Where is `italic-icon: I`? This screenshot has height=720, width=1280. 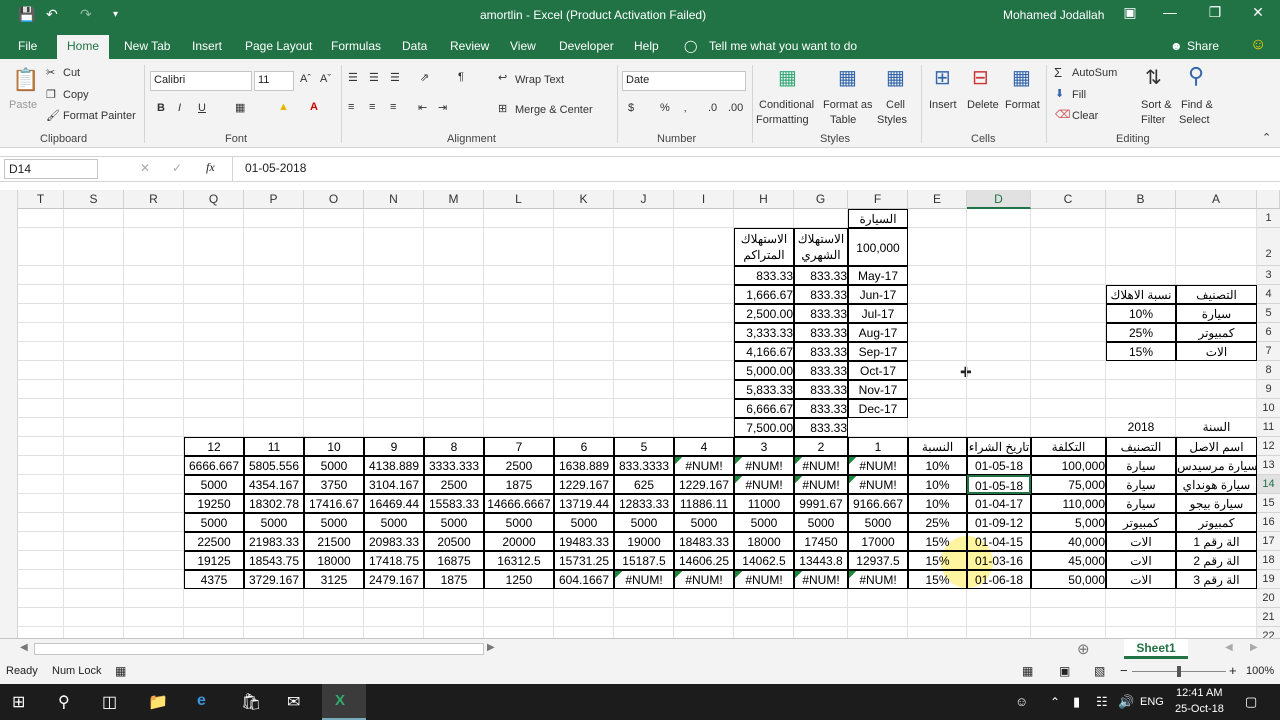
italic-icon: I is located at coordinates (179, 108).